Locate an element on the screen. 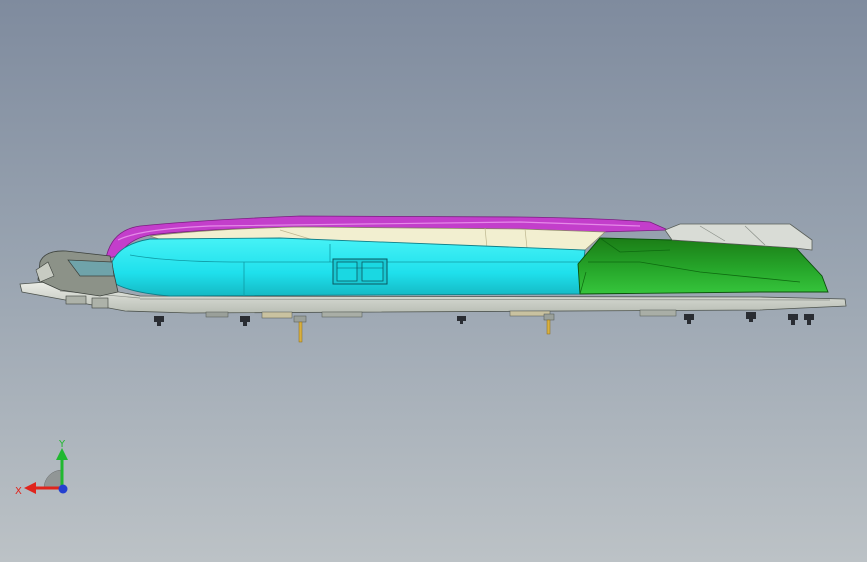  x-arrowhead-icon is located at coordinates (30, 488).